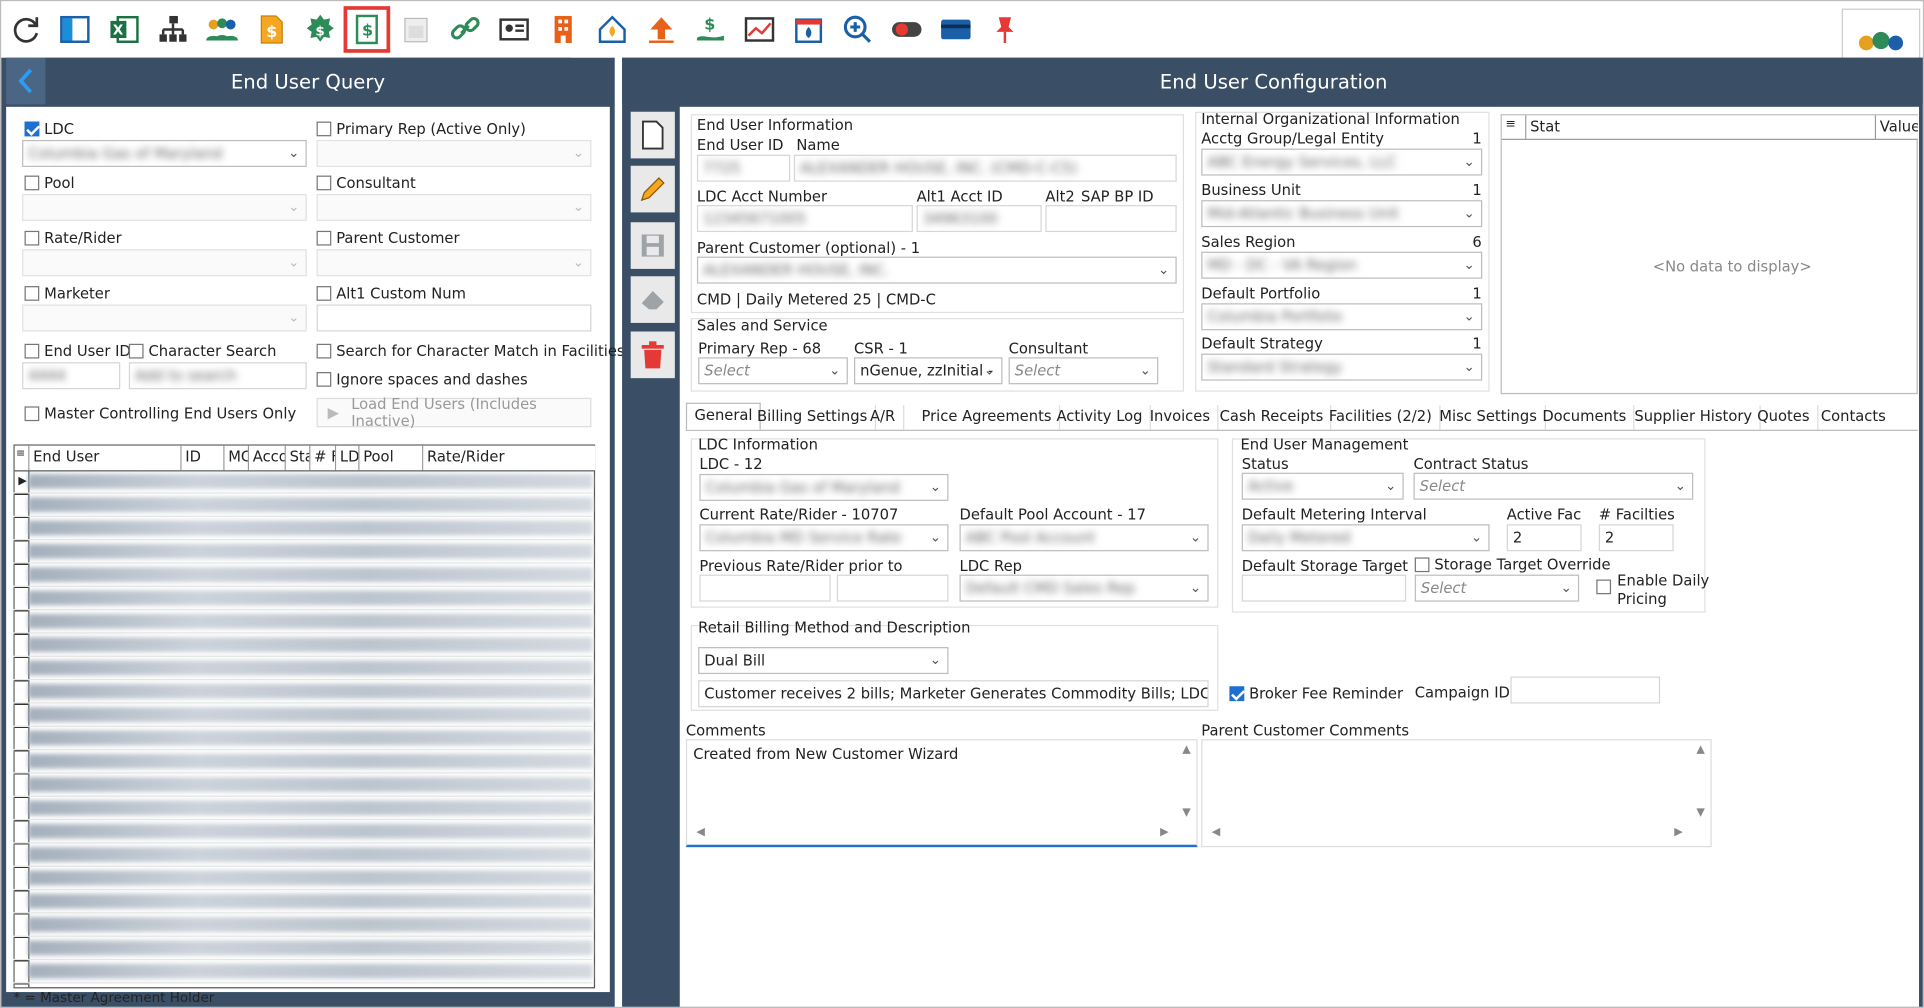 The width and height of the screenshot is (1924, 1008). I want to click on acctg-group-select: ABC Energy Services, LLC ⌄, so click(1342, 162).